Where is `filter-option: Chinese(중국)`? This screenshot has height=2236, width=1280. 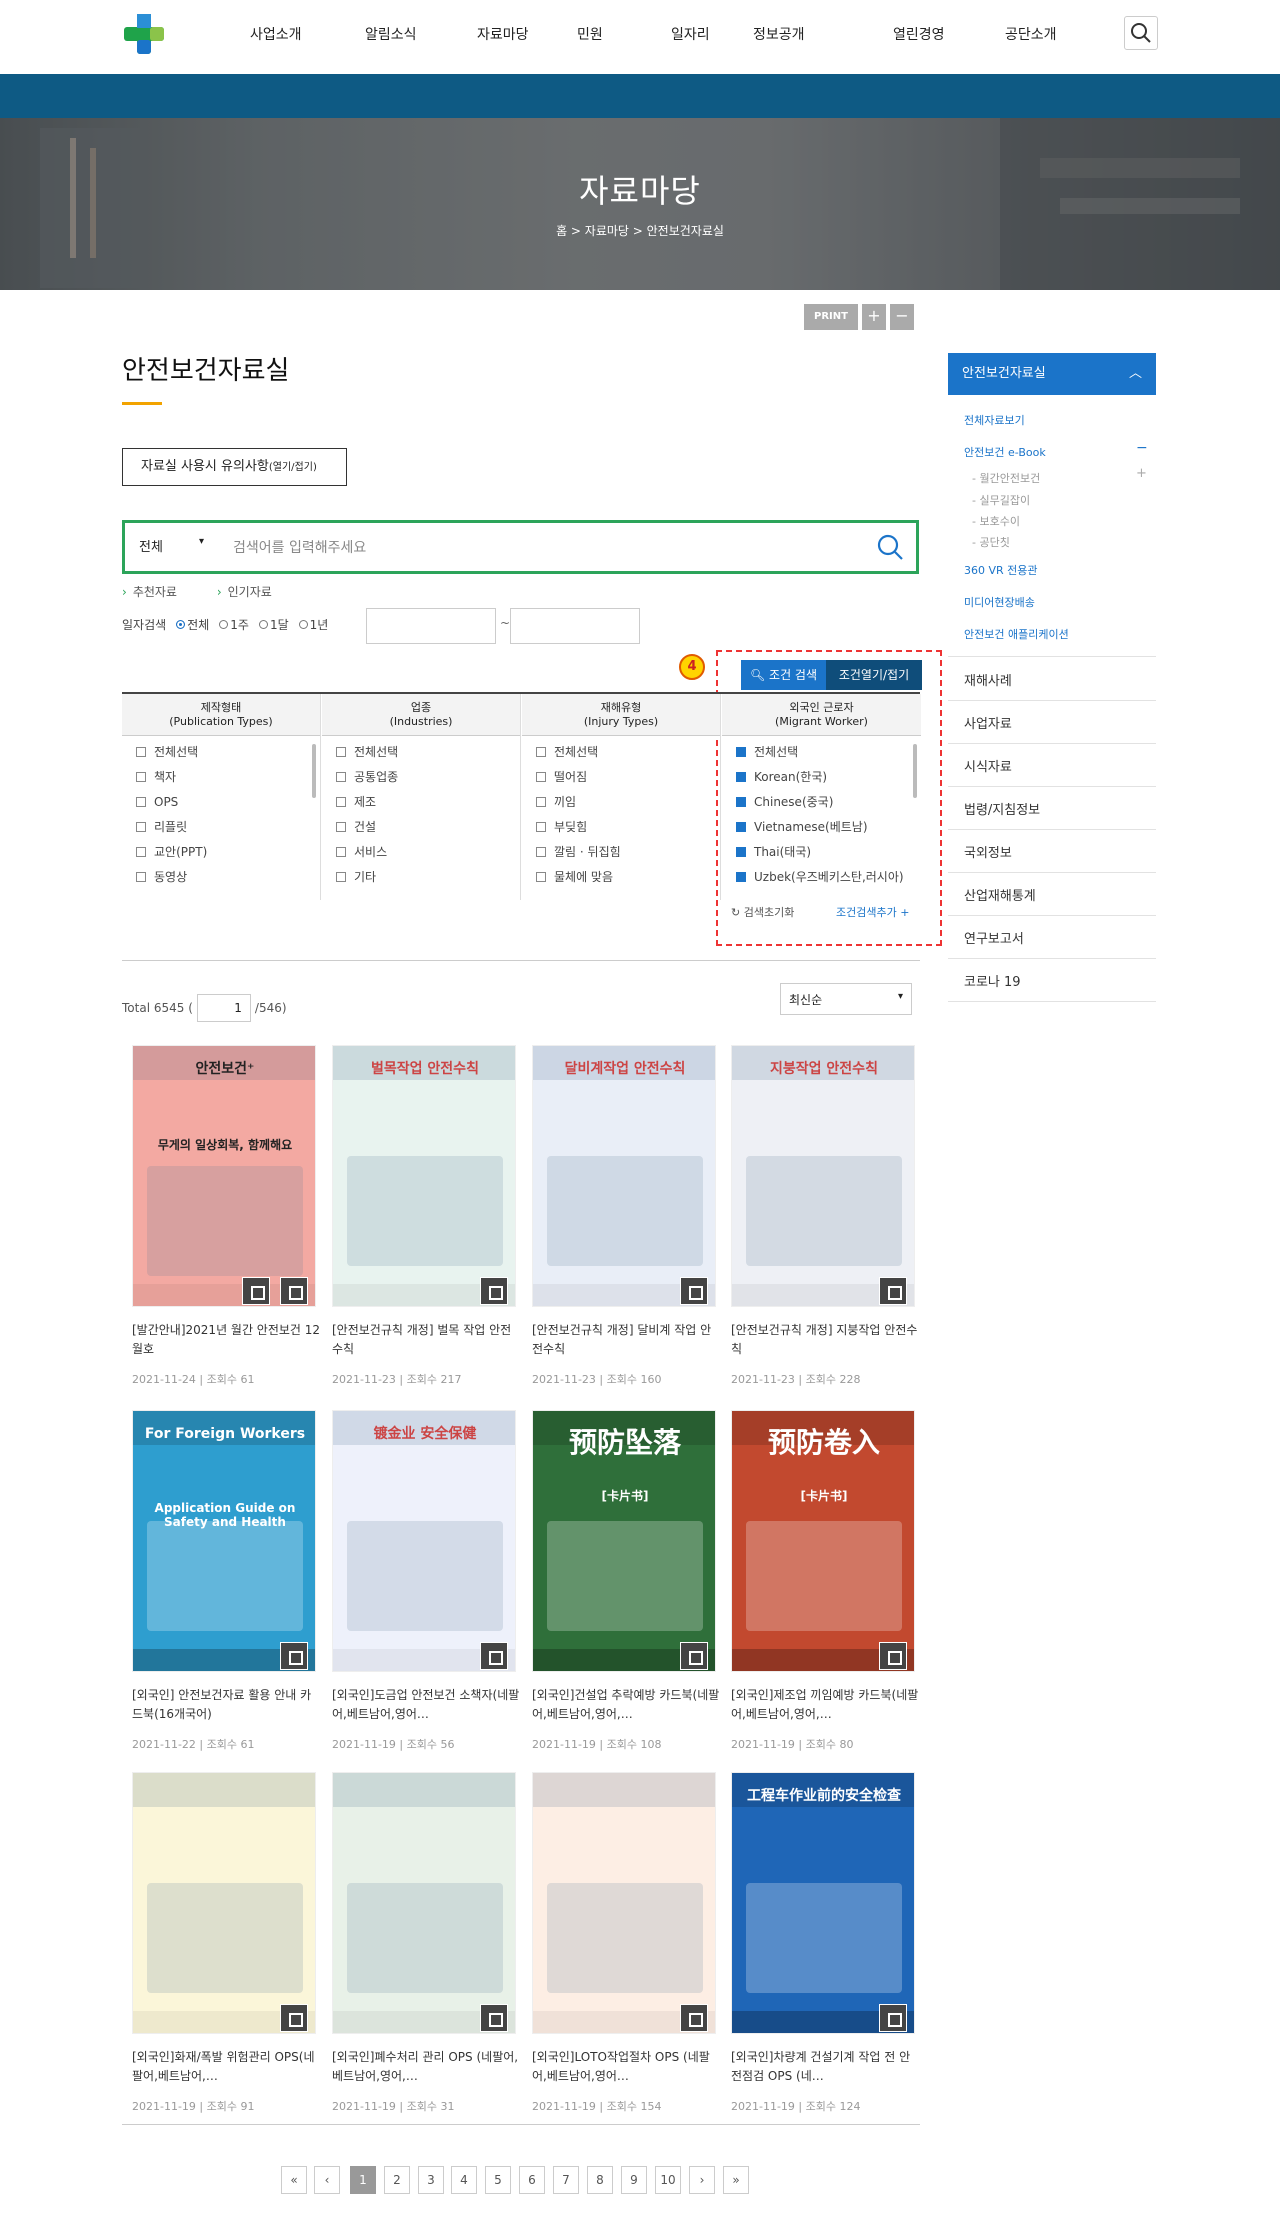
filter-option: Chinese(중국) is located at coordinates (821, 802).